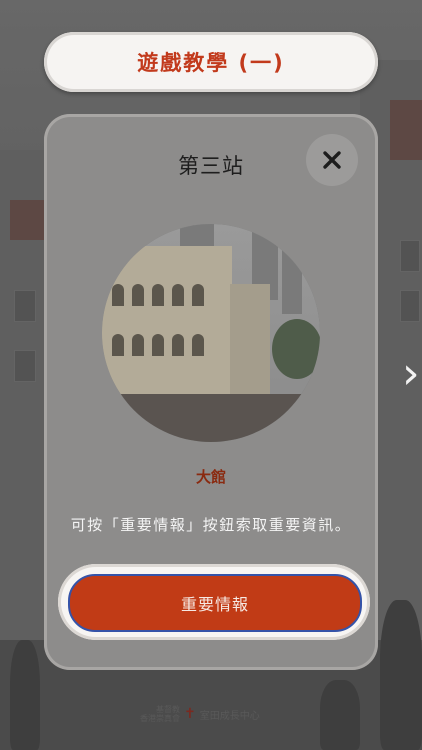  What do you see at coordinates (229, 716) in the screenshot?
I see `footer-center-name: 室田成長中心` at bounding box center [229, 716].